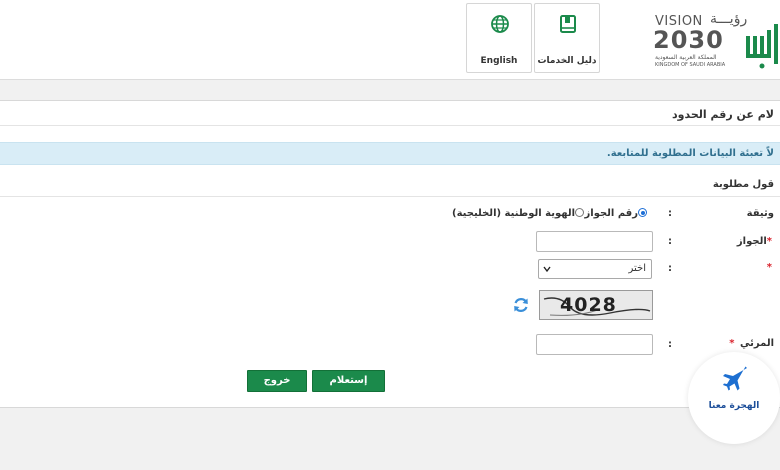 The image size is (780, 470). What do you see at coordinates (751, 343) in the screenshot?
I see `visual-code-label: المرئي *` at bounding box center [751, 343].